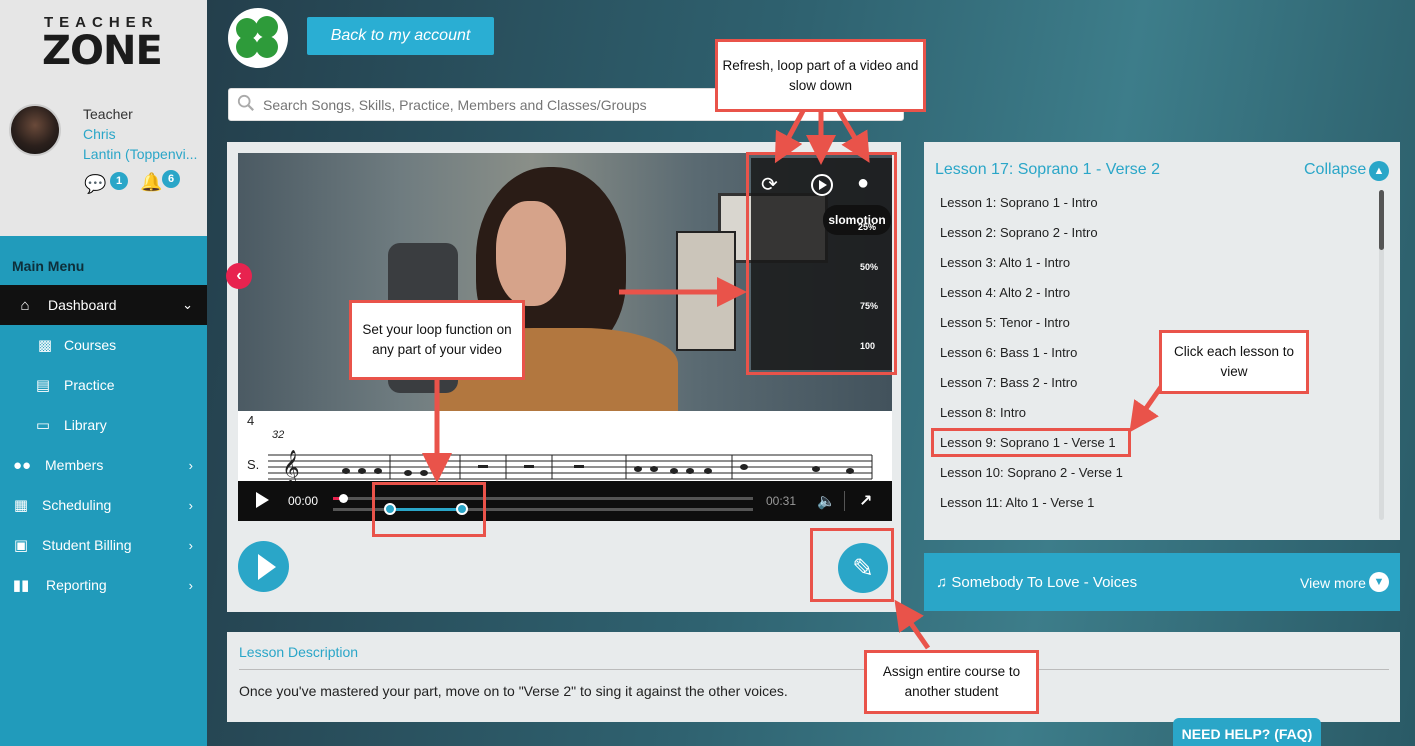  What do you see at coordinates (951, 682) in the screenshot?
I see `callout-assign: Assign entire course to another student` at bounding box center [951, 682].